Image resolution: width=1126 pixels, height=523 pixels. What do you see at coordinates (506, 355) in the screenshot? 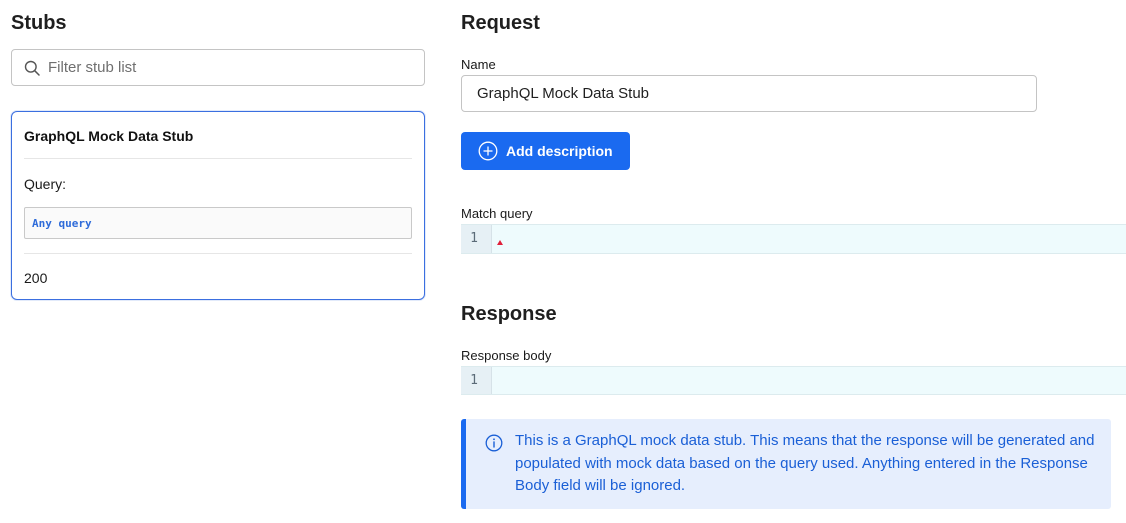
I see `response-body-label: Response body` at bounding box center [506, 355].